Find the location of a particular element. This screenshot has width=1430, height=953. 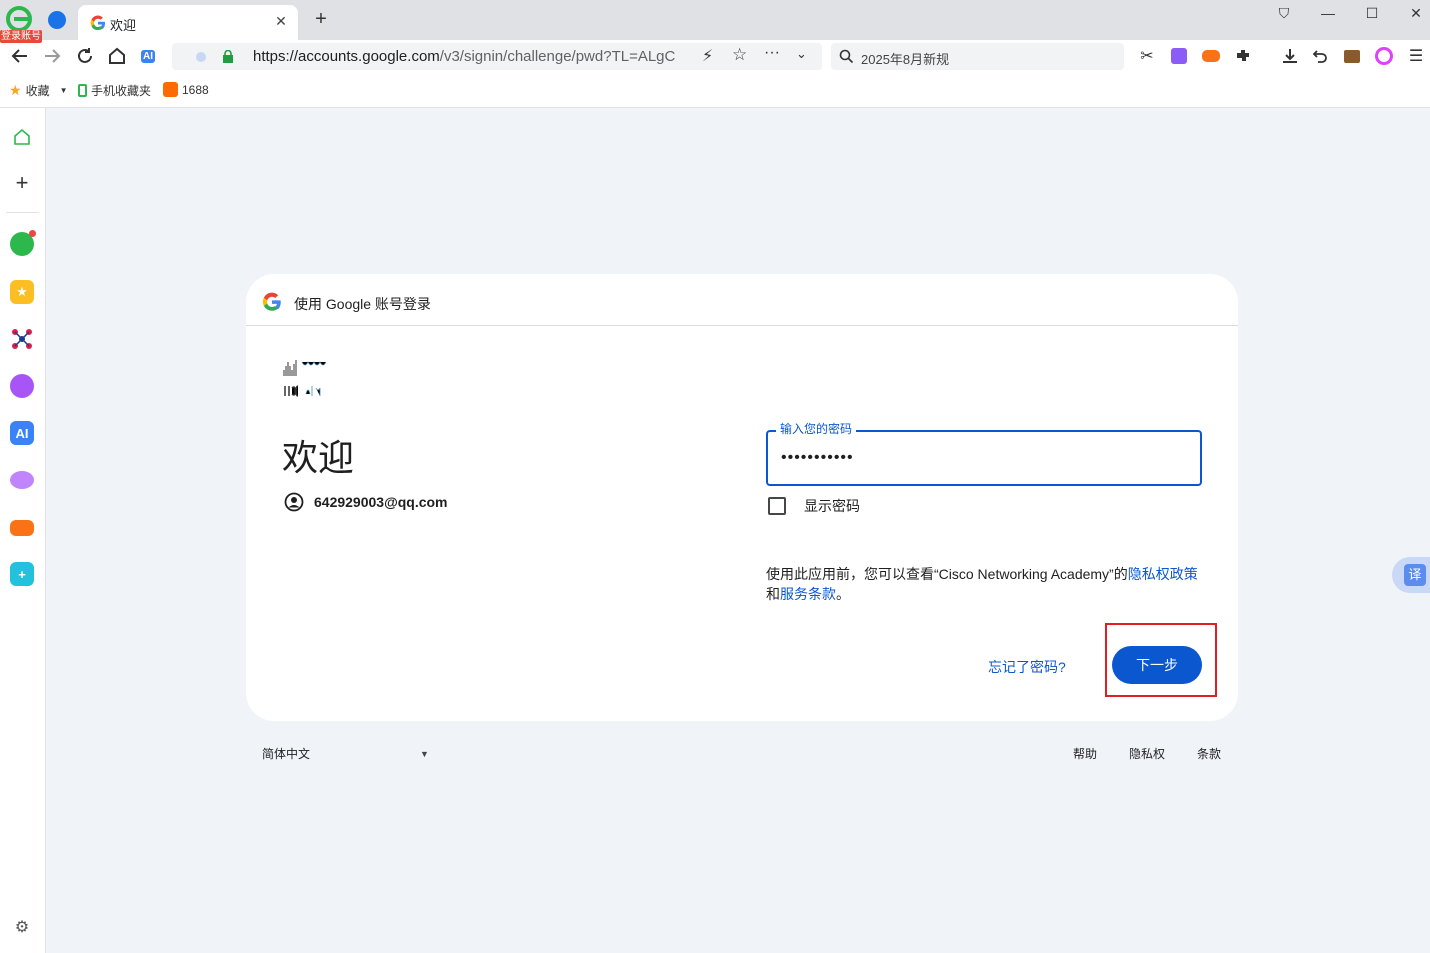

new-tab-button: + is located at coordinates (321, 19).